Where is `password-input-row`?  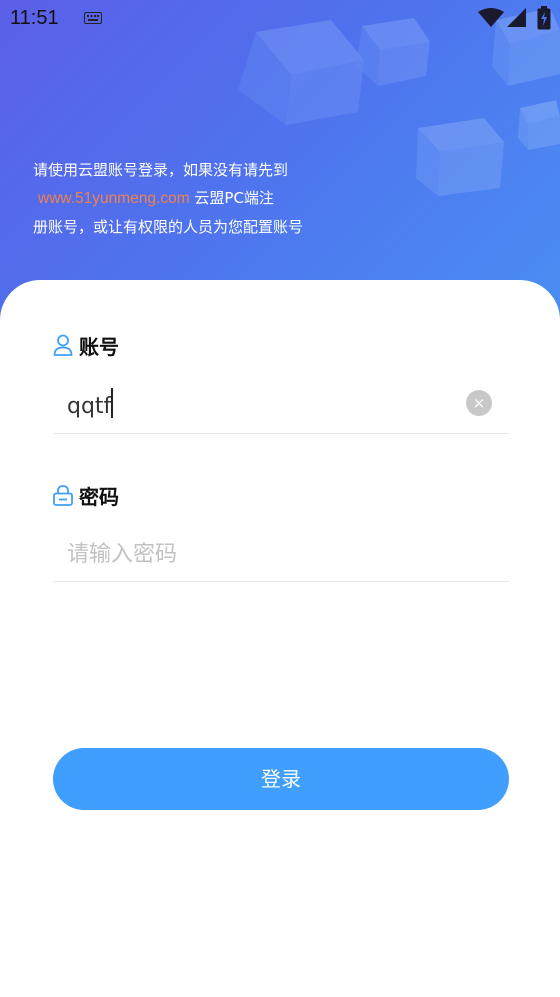 password-input-row is located at coordinates (281, 556).